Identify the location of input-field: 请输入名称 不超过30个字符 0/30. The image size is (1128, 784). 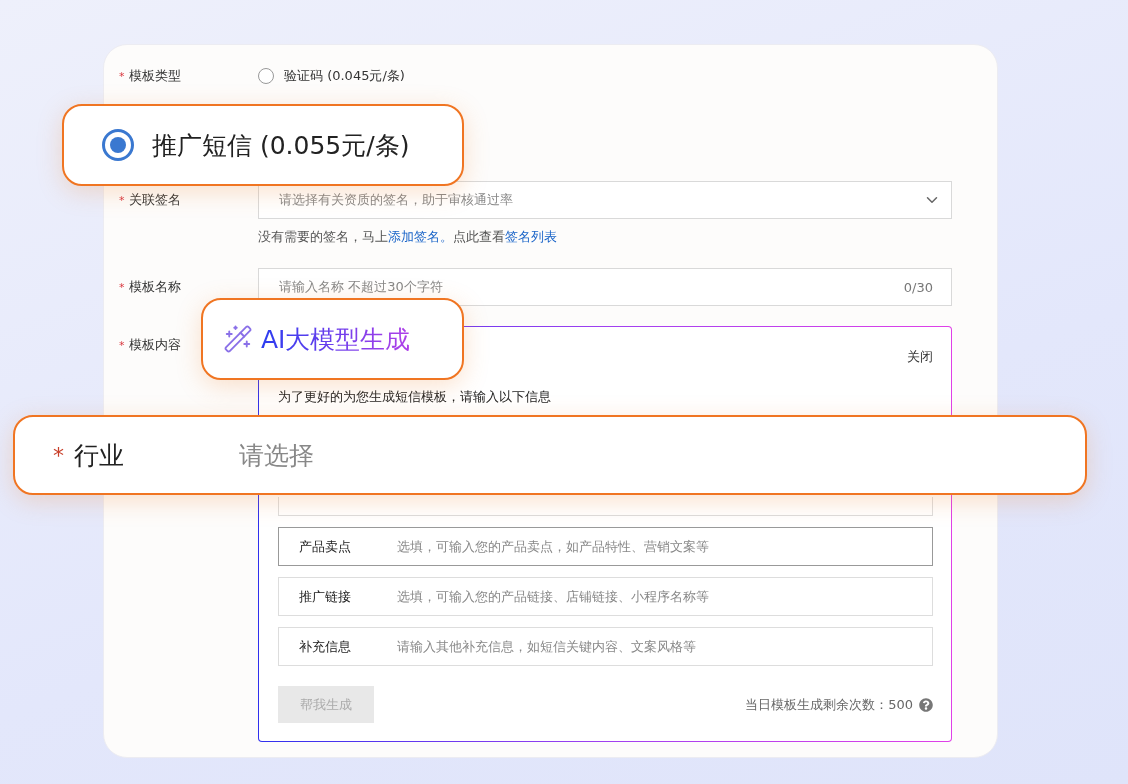
(605, 287).